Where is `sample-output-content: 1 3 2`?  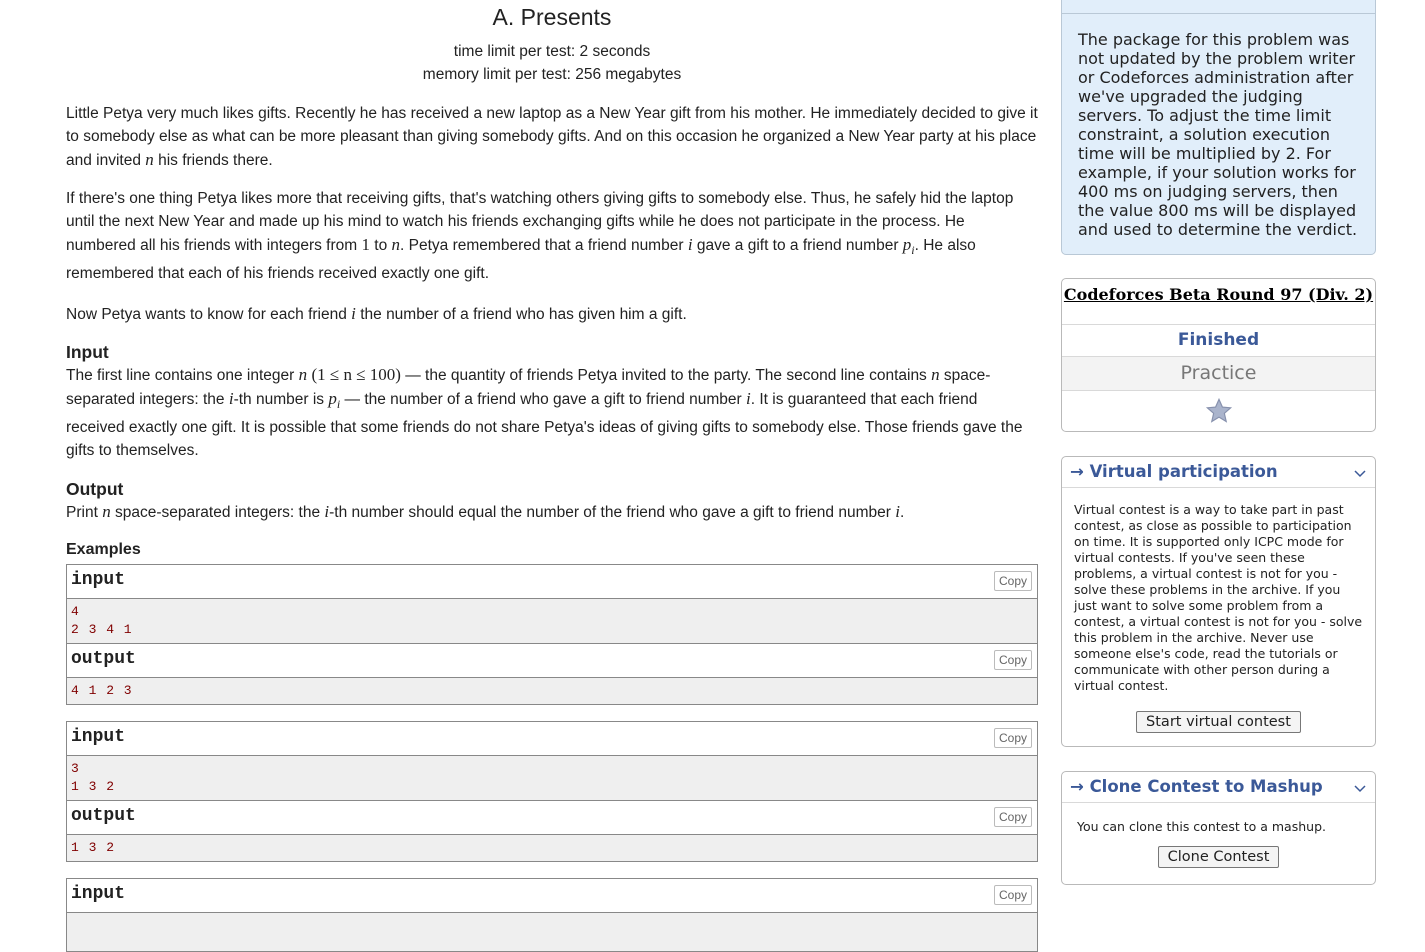 sample-output-content: 1 3 2 is located at coordinates (552, 848).